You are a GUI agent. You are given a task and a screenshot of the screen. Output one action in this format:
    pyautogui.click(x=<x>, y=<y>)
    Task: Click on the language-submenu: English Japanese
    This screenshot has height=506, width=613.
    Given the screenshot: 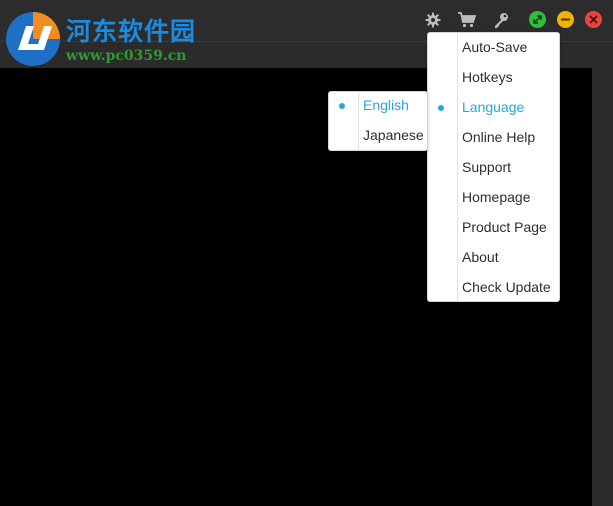 What is the action you would take?
    pyautogui.click(x=378, y=121)
    